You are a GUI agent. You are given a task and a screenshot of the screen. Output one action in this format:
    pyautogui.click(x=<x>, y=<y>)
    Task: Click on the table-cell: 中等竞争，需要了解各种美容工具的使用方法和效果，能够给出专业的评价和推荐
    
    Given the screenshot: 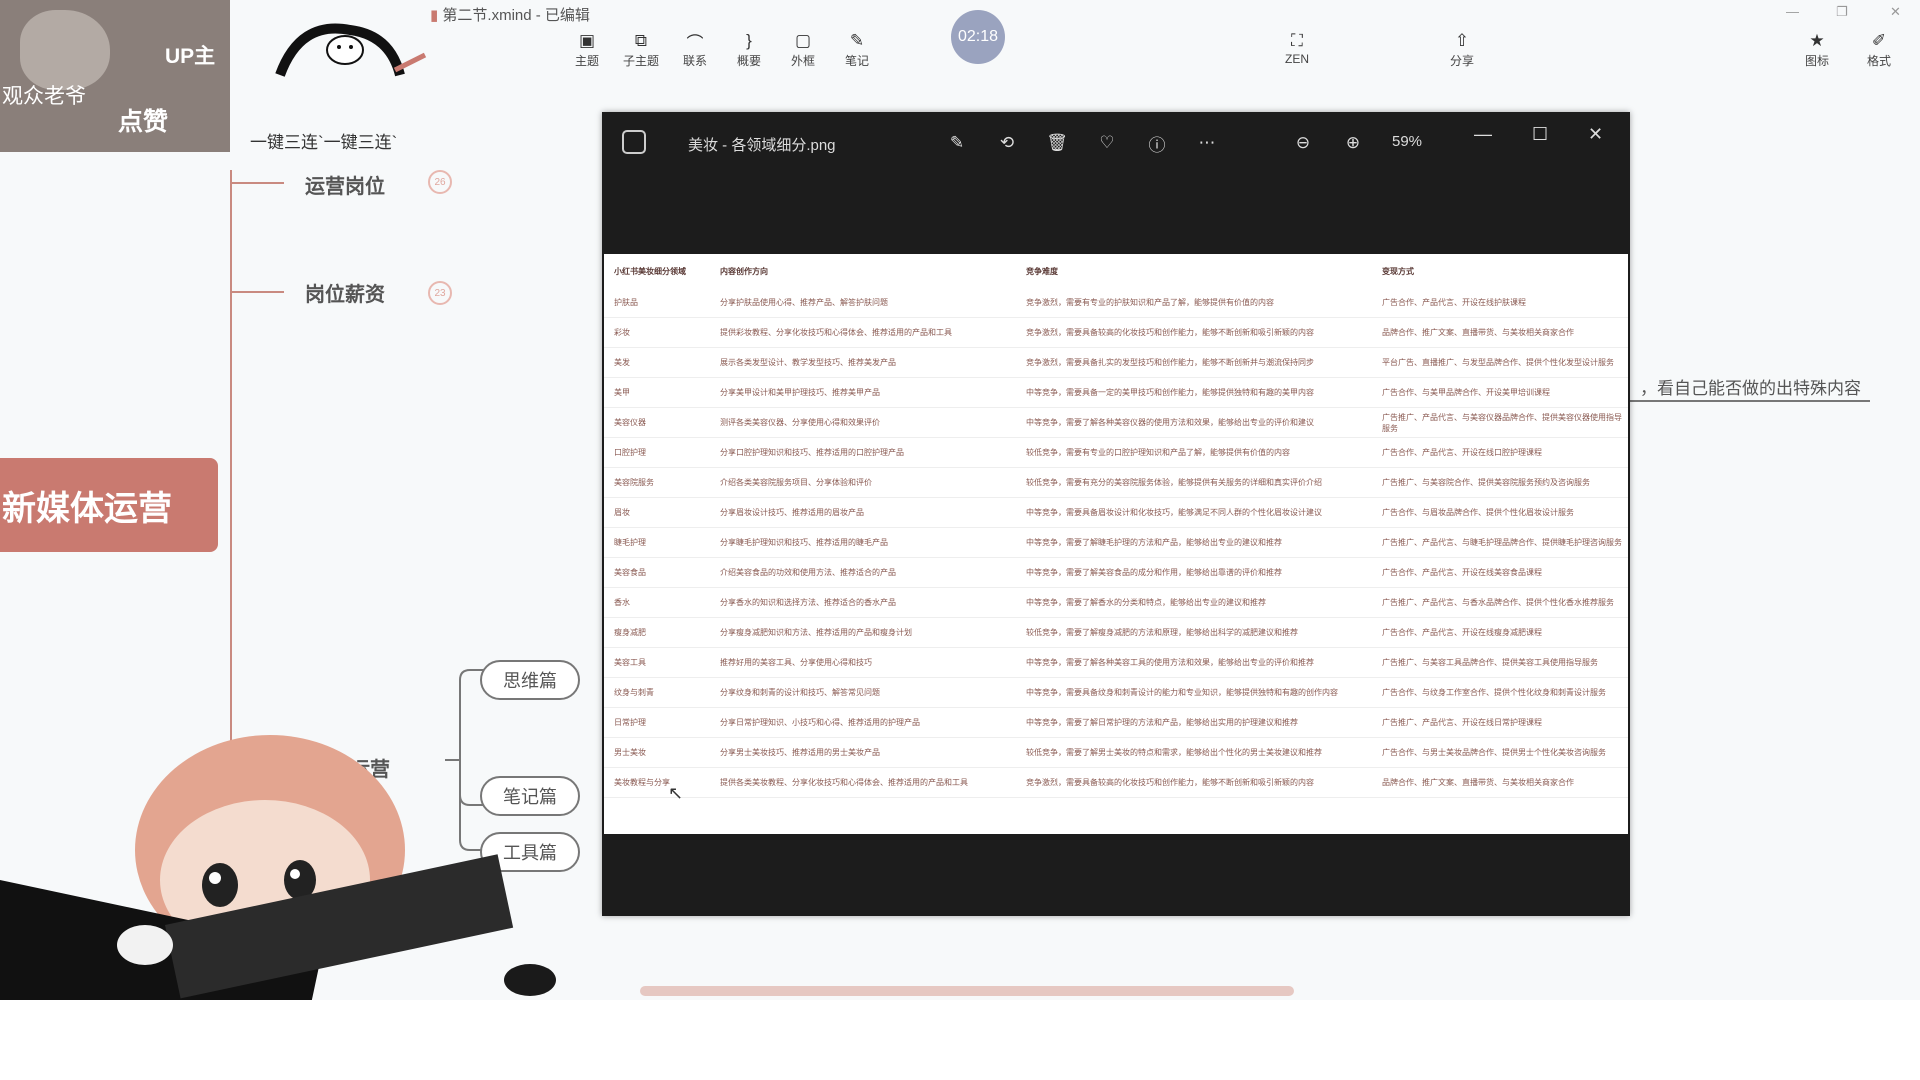 What is the action you would take?
    pyautogui.click(x=1194, y=662)
    